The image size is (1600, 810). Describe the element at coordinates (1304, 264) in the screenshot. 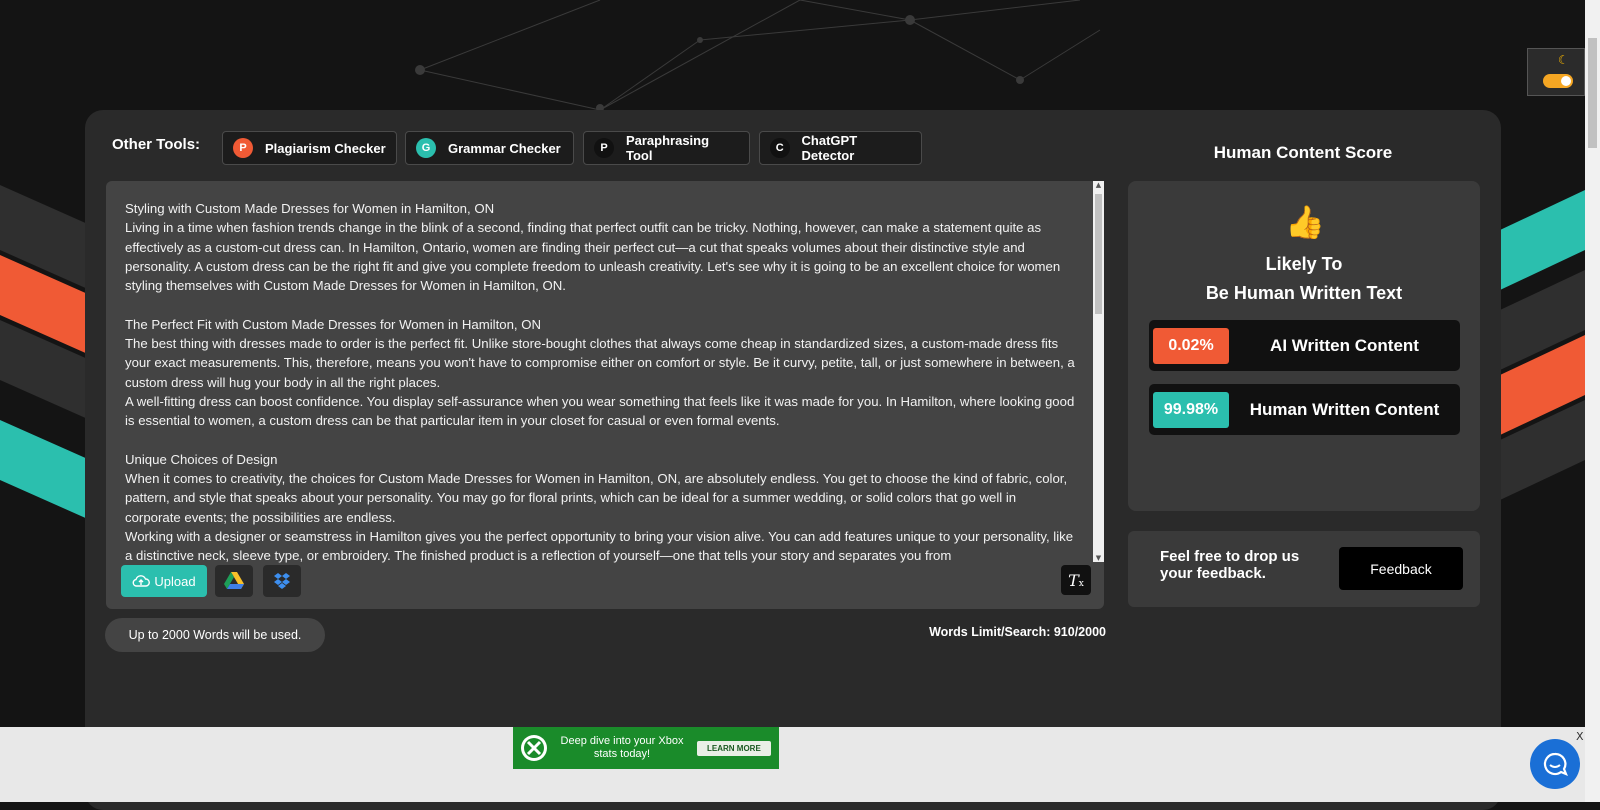

I see `verdict-line-1: Likely To` at that location.